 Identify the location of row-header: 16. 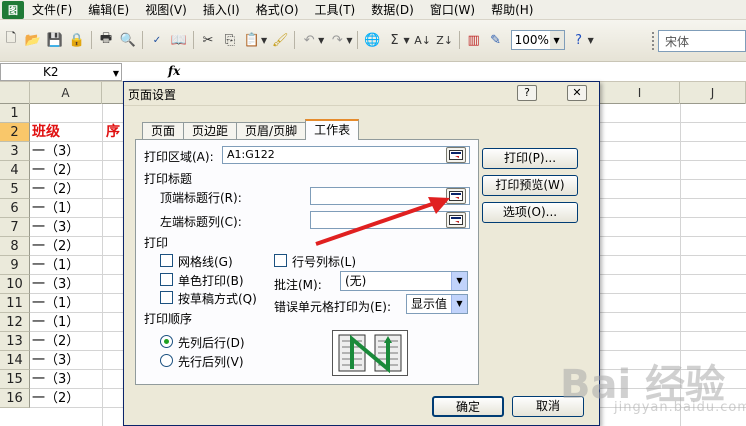
(15, 398).